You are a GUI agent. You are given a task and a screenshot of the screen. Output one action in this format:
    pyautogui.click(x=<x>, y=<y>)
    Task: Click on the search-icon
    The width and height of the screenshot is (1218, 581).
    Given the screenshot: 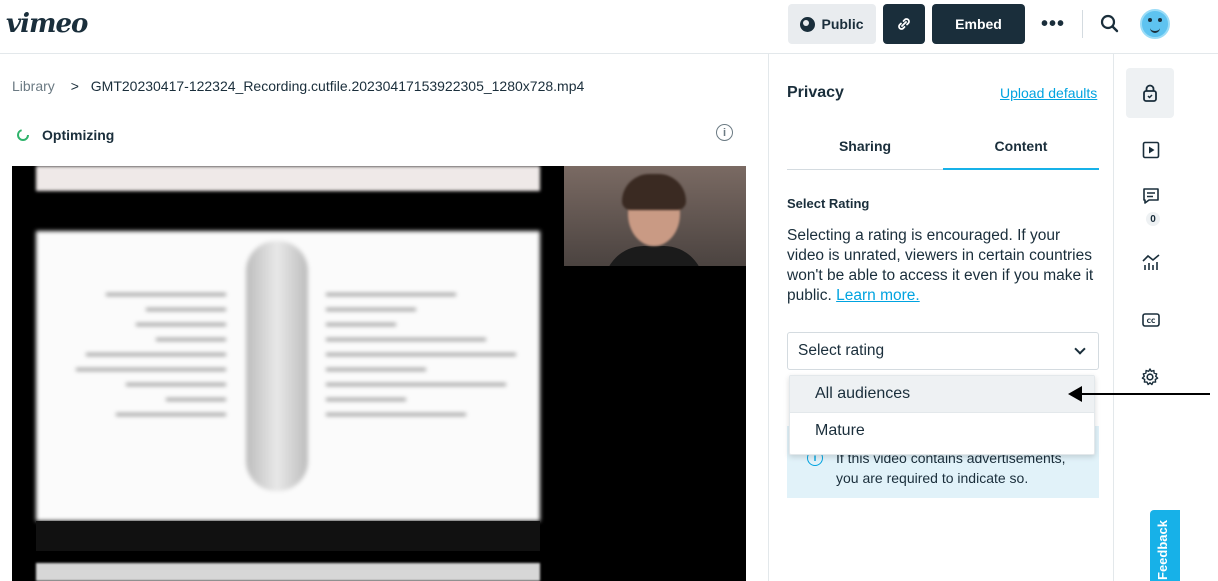 What is the action you would take?
    pyautogui.click(x=1110, y=24)
    